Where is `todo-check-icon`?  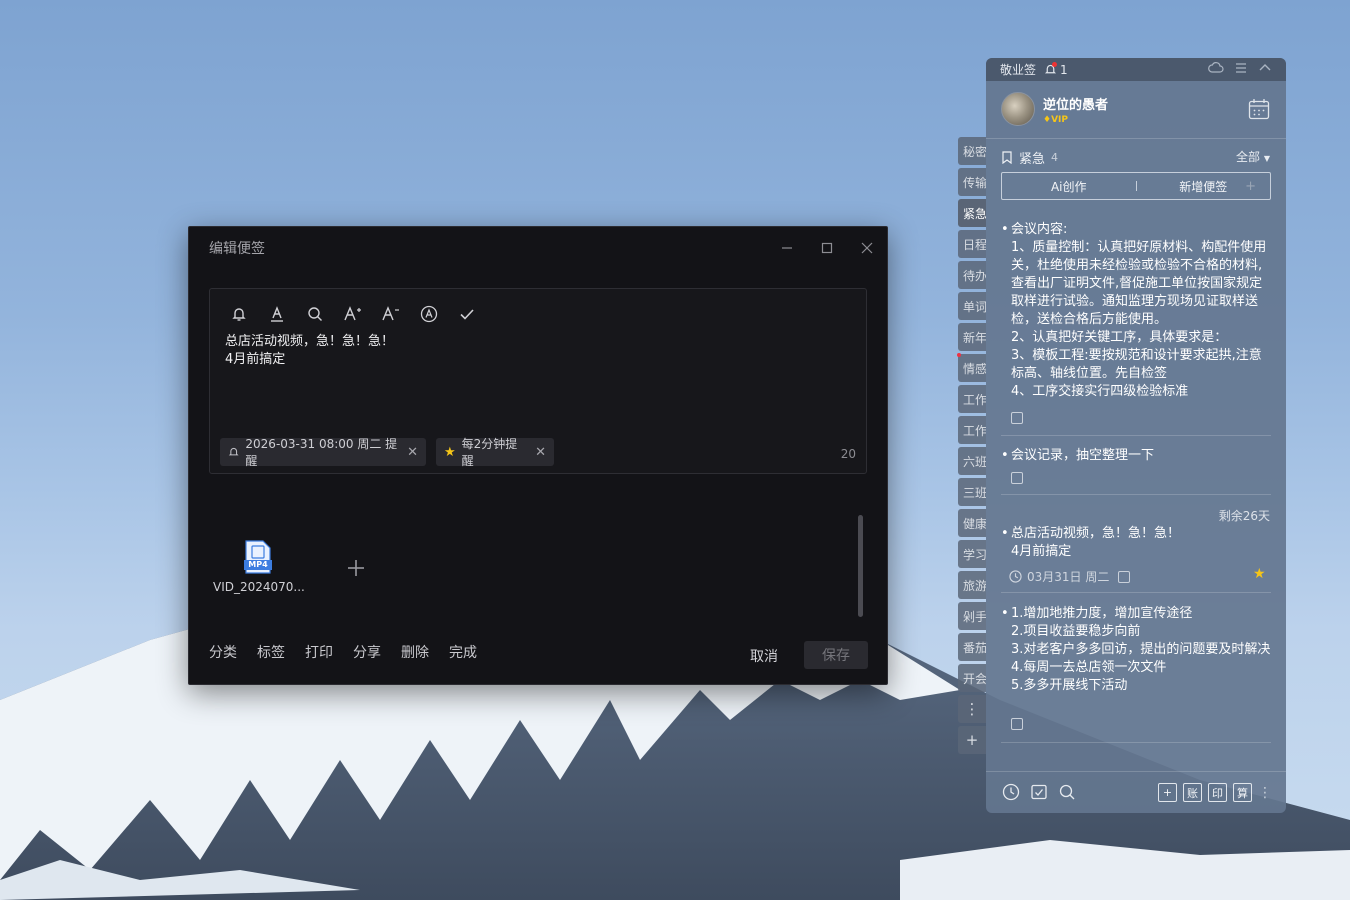
todo-check-icon is located at coordinates (1039, 792).